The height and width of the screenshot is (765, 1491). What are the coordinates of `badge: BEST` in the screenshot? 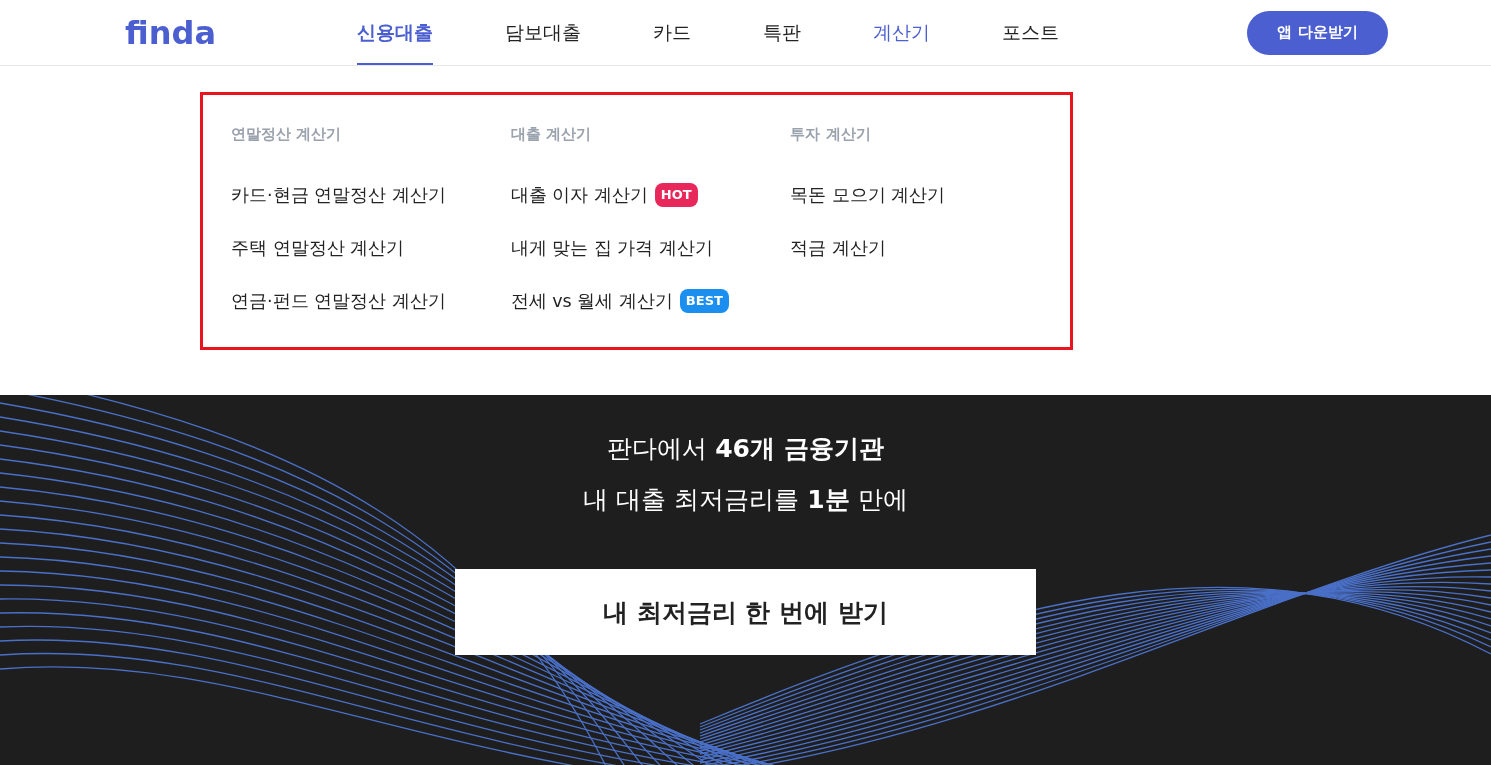 It's located at (704, 301).